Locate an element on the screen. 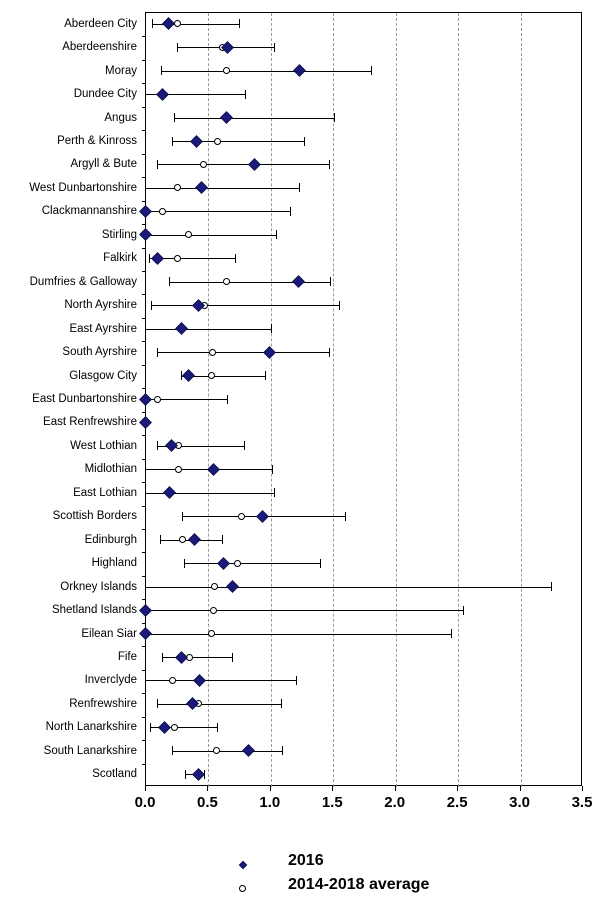  category-label: Orkney Islands is located at coordinates (98, 586).